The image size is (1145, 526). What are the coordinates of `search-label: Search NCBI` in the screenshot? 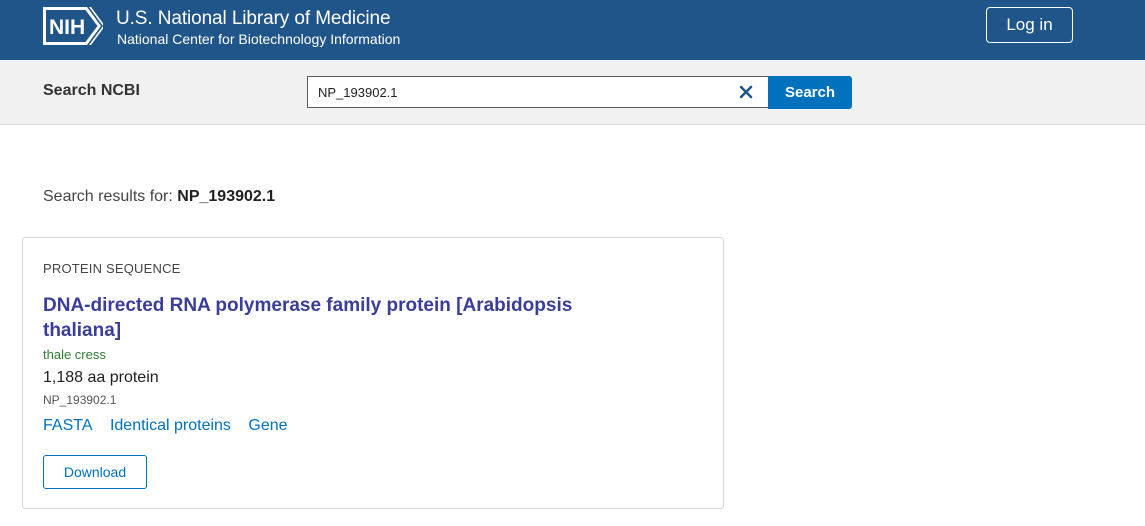 It's located at (91, 90).